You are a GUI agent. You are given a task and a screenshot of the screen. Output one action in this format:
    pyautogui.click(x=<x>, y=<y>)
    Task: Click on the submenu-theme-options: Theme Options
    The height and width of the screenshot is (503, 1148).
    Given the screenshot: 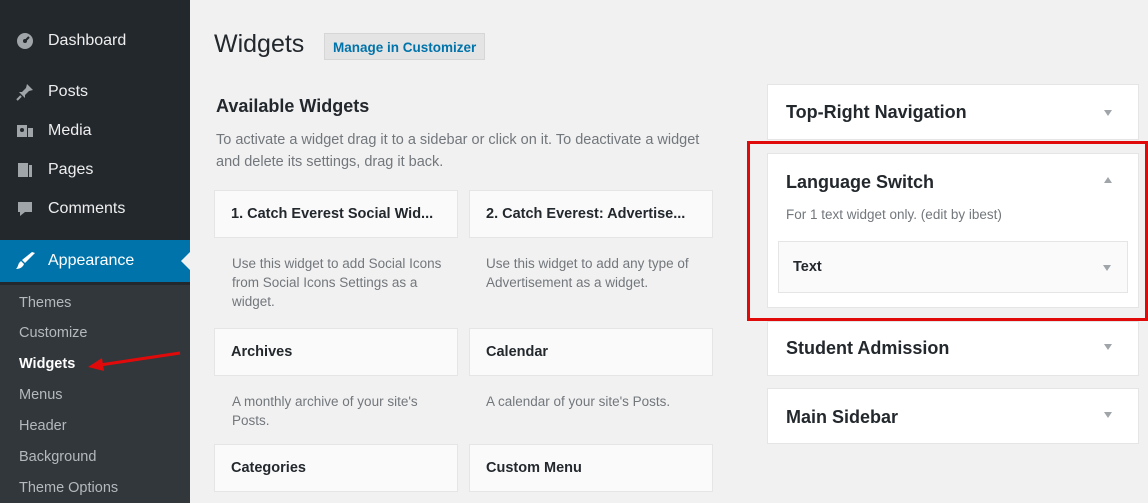 What is the action you would take?
    pyautogui.click(x=68, y=488)
    